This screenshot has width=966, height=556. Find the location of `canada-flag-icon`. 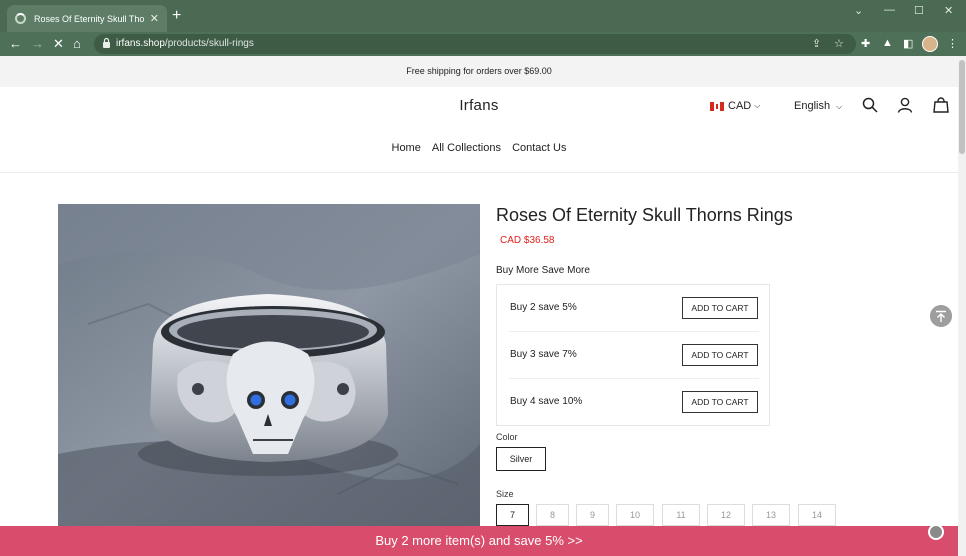

canada-flag-icon is located at coordinates (717, 106).